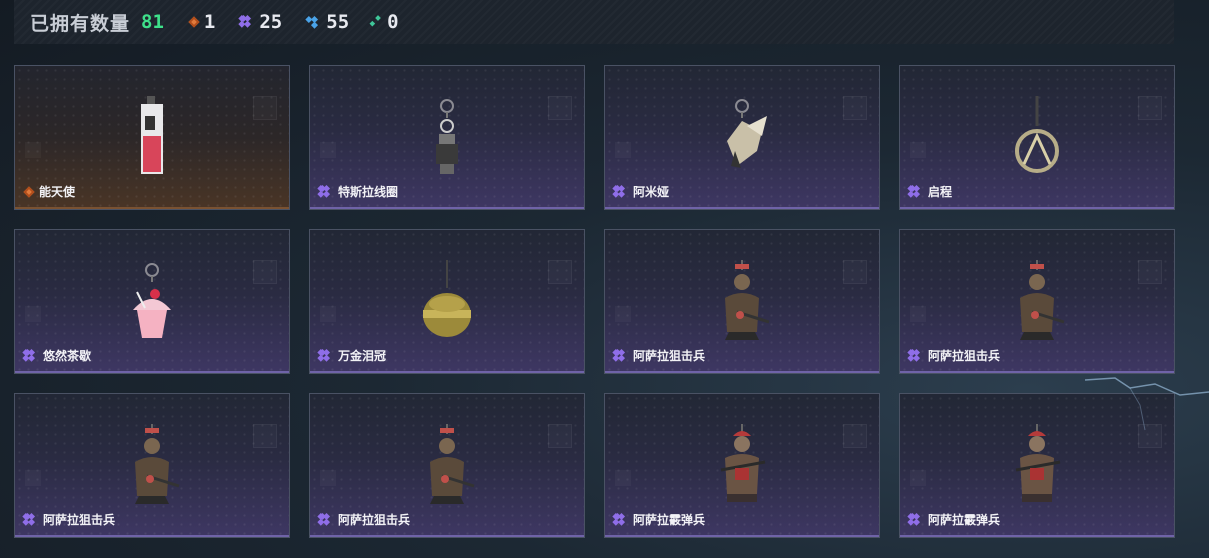 This screenshot has width=1209, height=558. What do you see at coordinates (314, 22) in the screenshot?
I see `blue-rarity-icon` at bounding box center [314, 22].